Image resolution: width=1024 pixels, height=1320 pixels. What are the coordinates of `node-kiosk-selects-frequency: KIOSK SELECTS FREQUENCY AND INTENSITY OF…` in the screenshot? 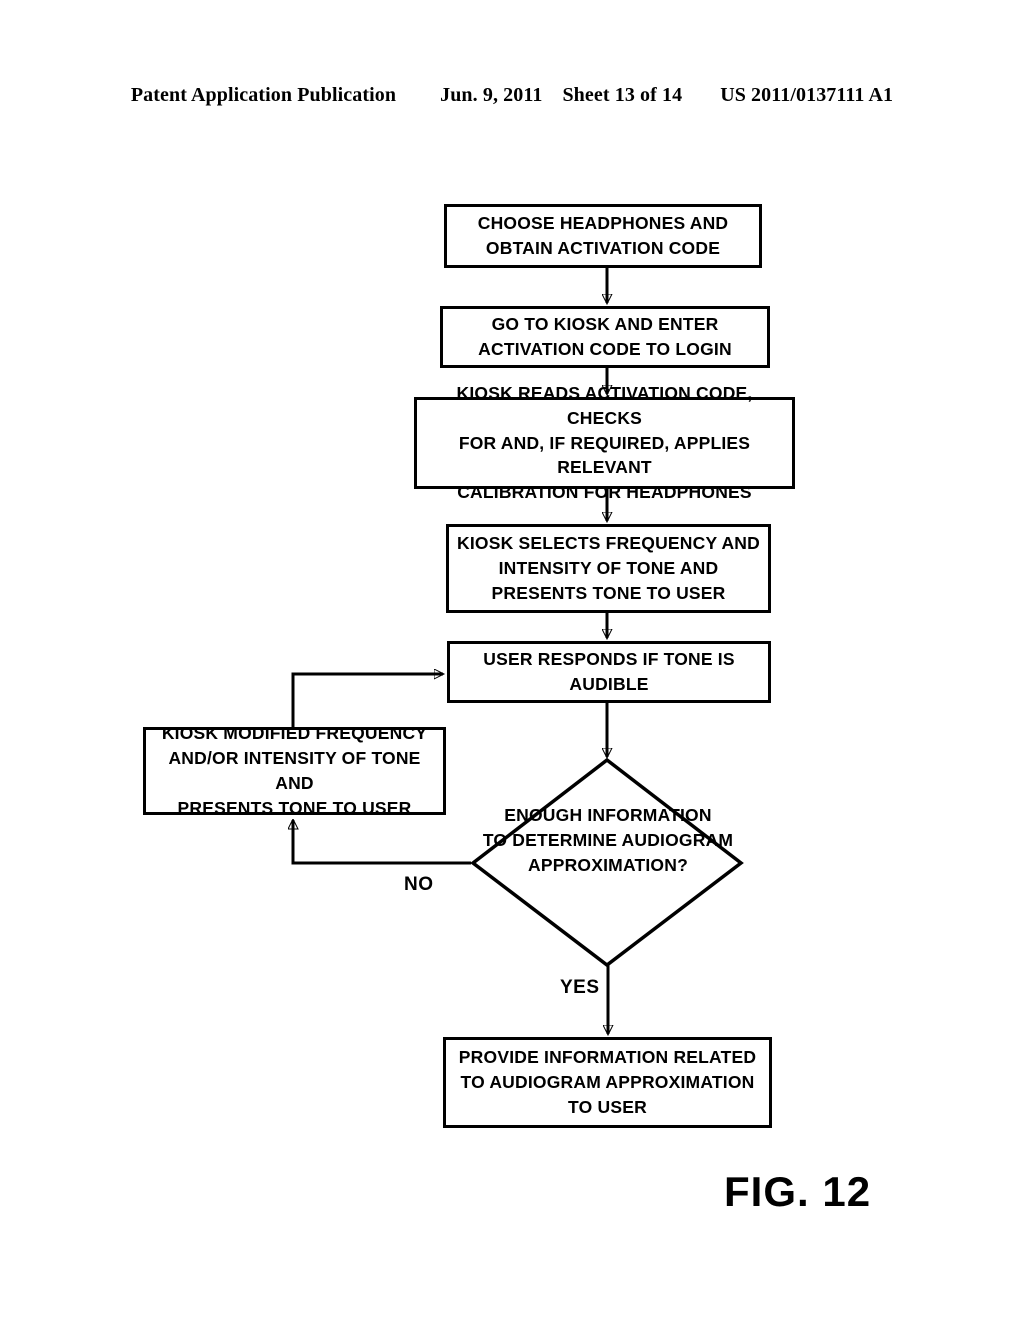 It's located at (608, 568).